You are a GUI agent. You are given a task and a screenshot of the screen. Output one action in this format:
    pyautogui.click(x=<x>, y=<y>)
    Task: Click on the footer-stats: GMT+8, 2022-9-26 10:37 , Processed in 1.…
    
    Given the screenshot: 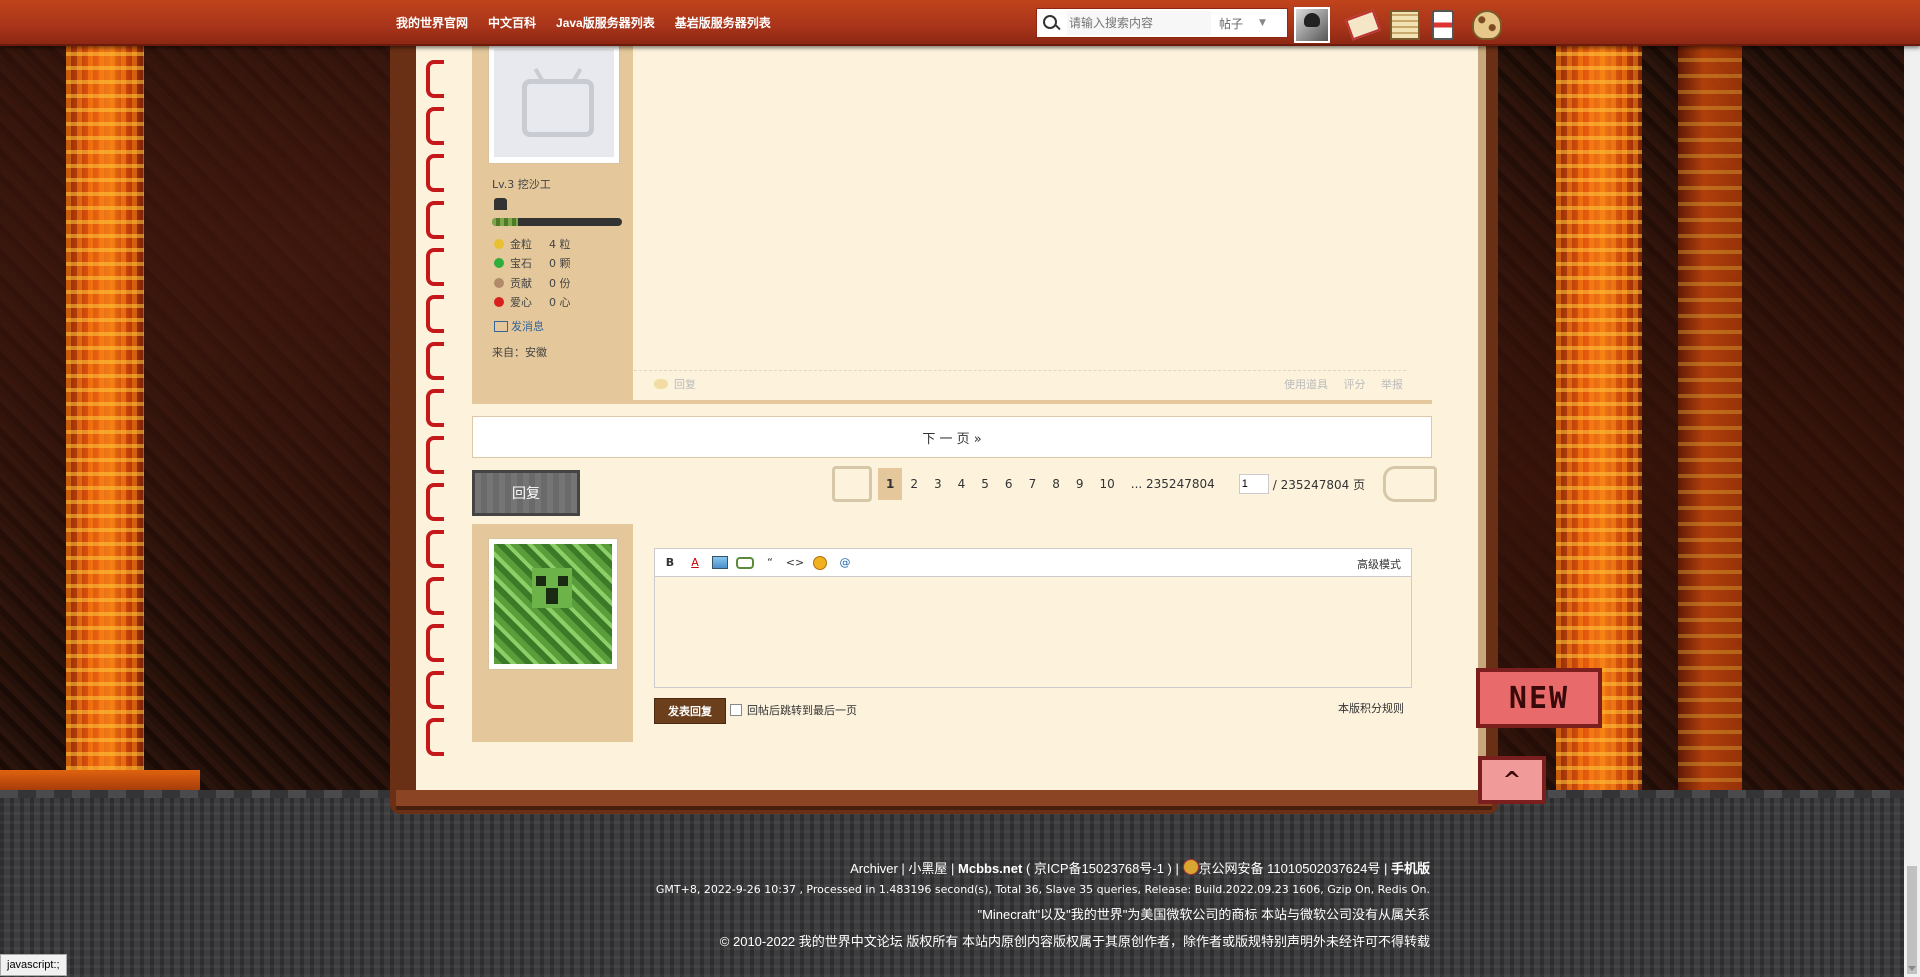 What is the action you would take?
    pyautogui.click(x=1042, y=889)
    